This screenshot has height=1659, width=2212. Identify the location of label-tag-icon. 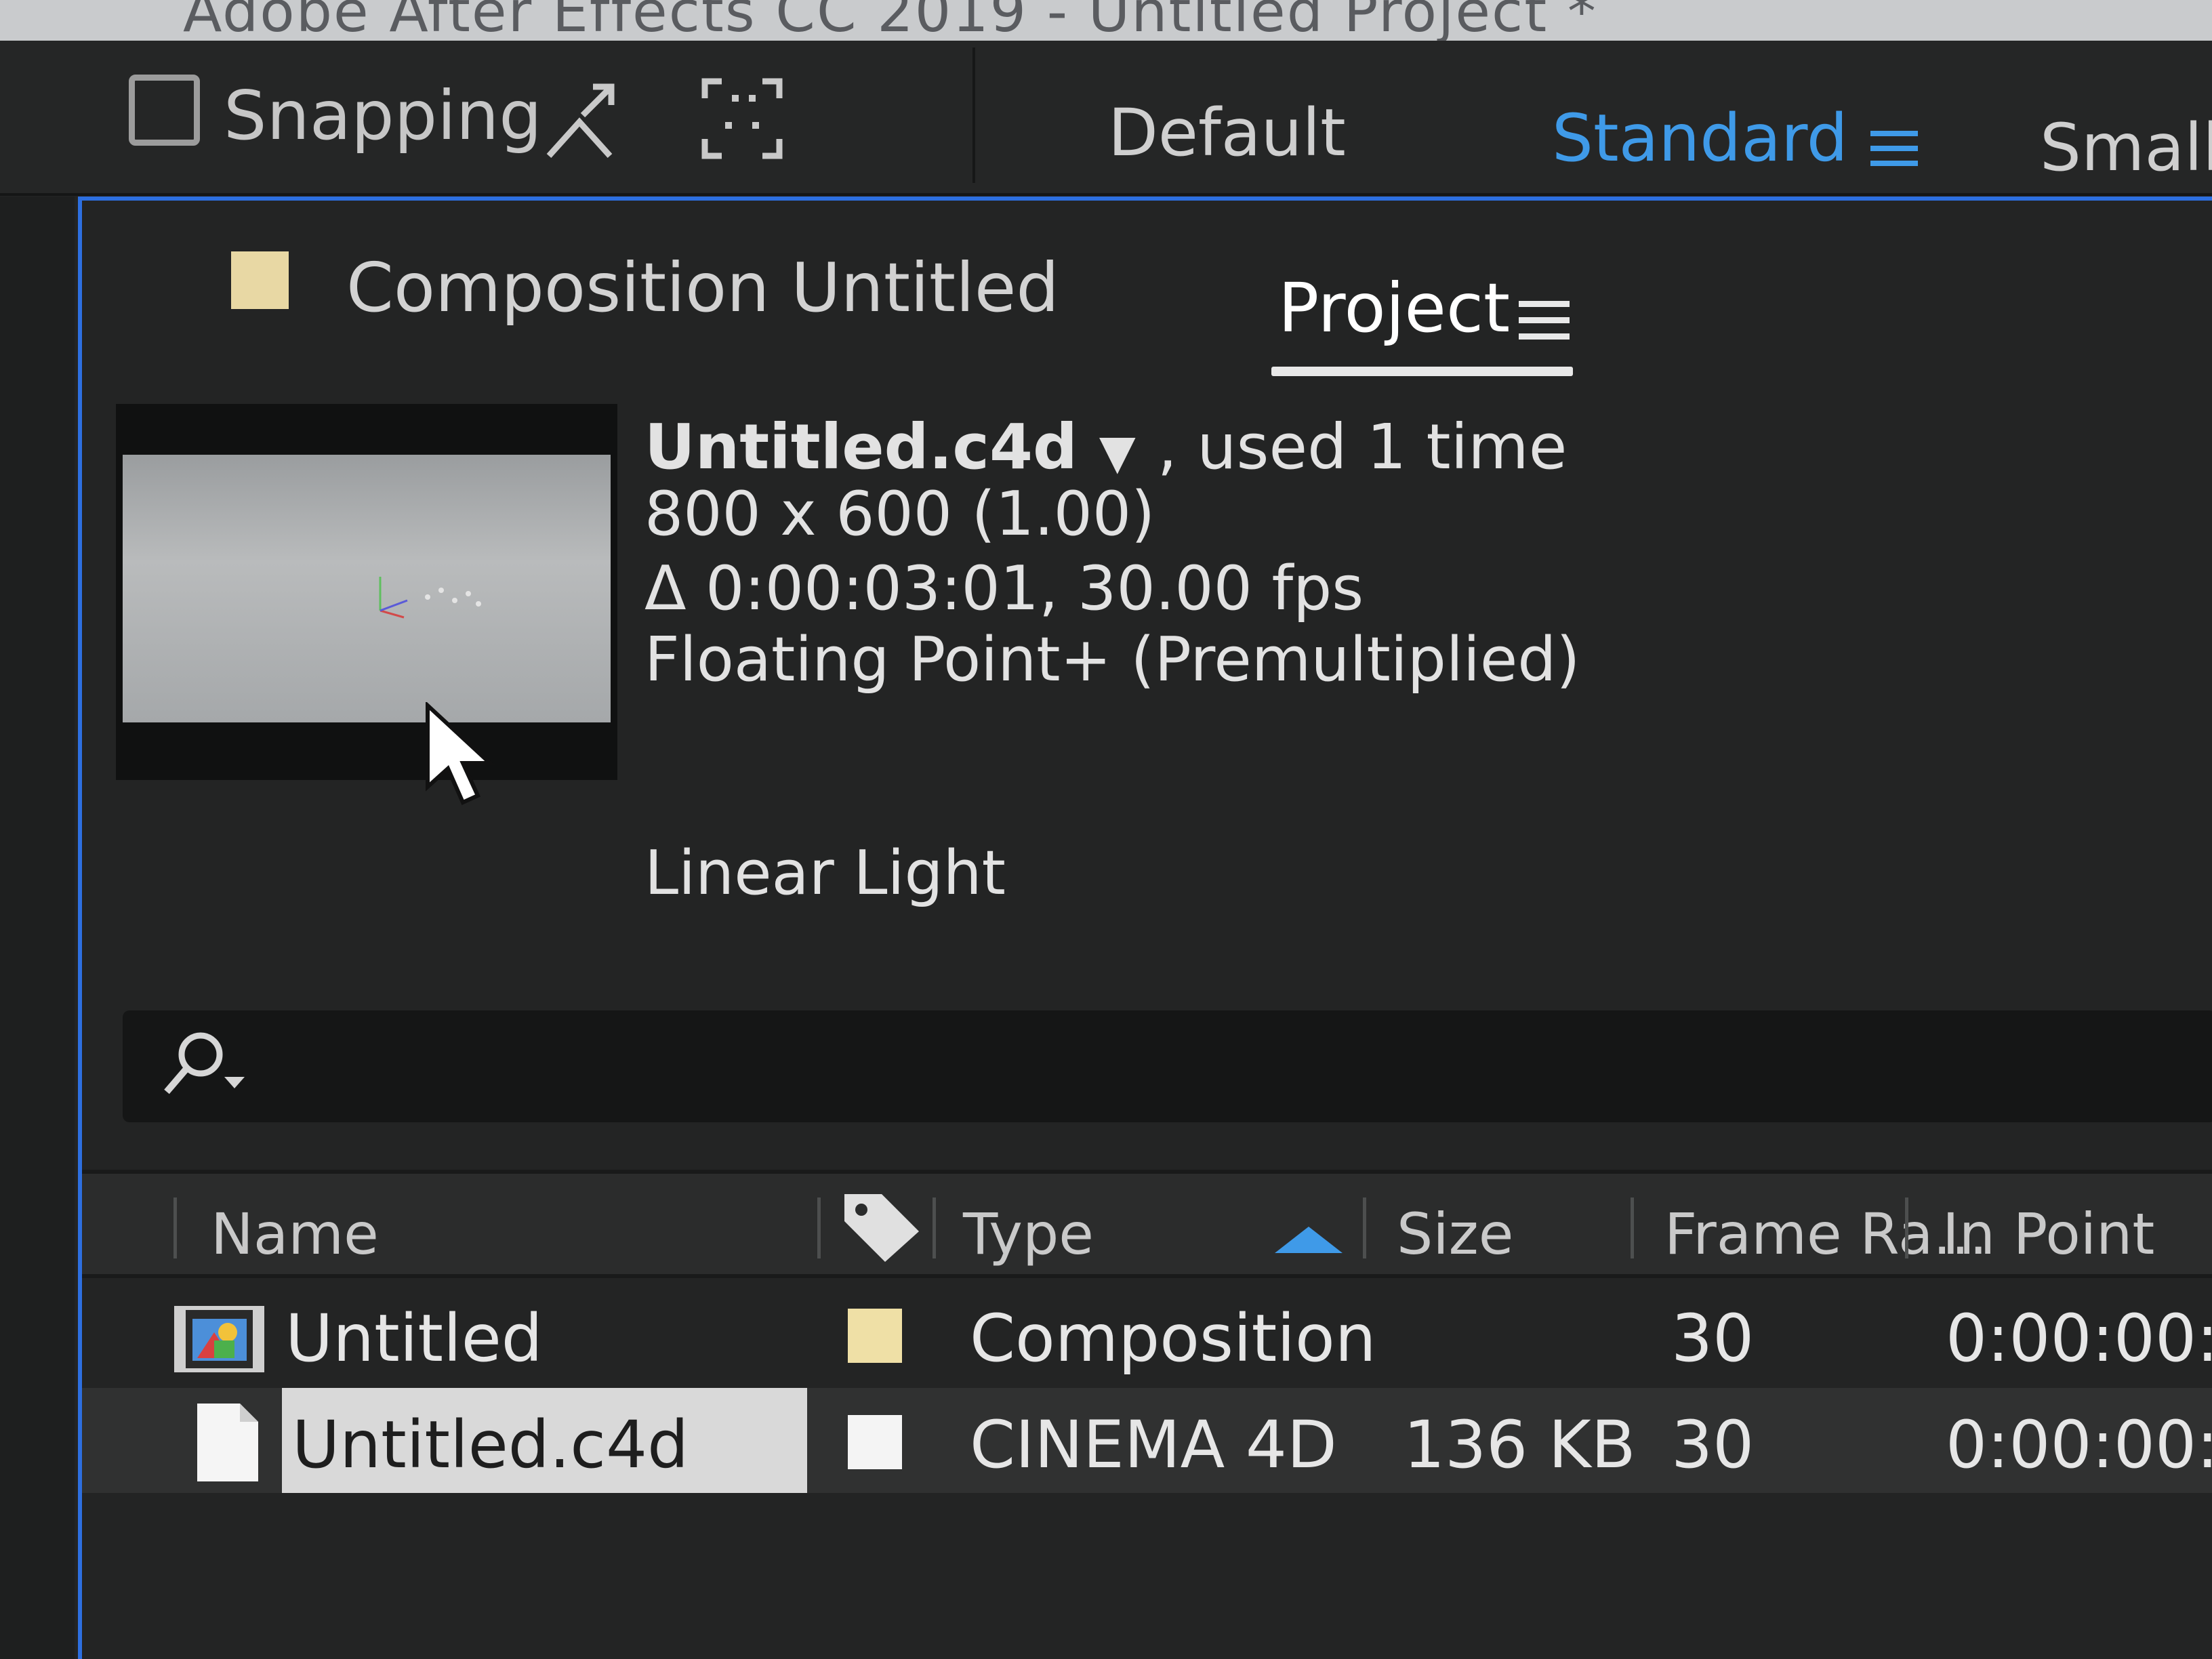
(882, 1228).